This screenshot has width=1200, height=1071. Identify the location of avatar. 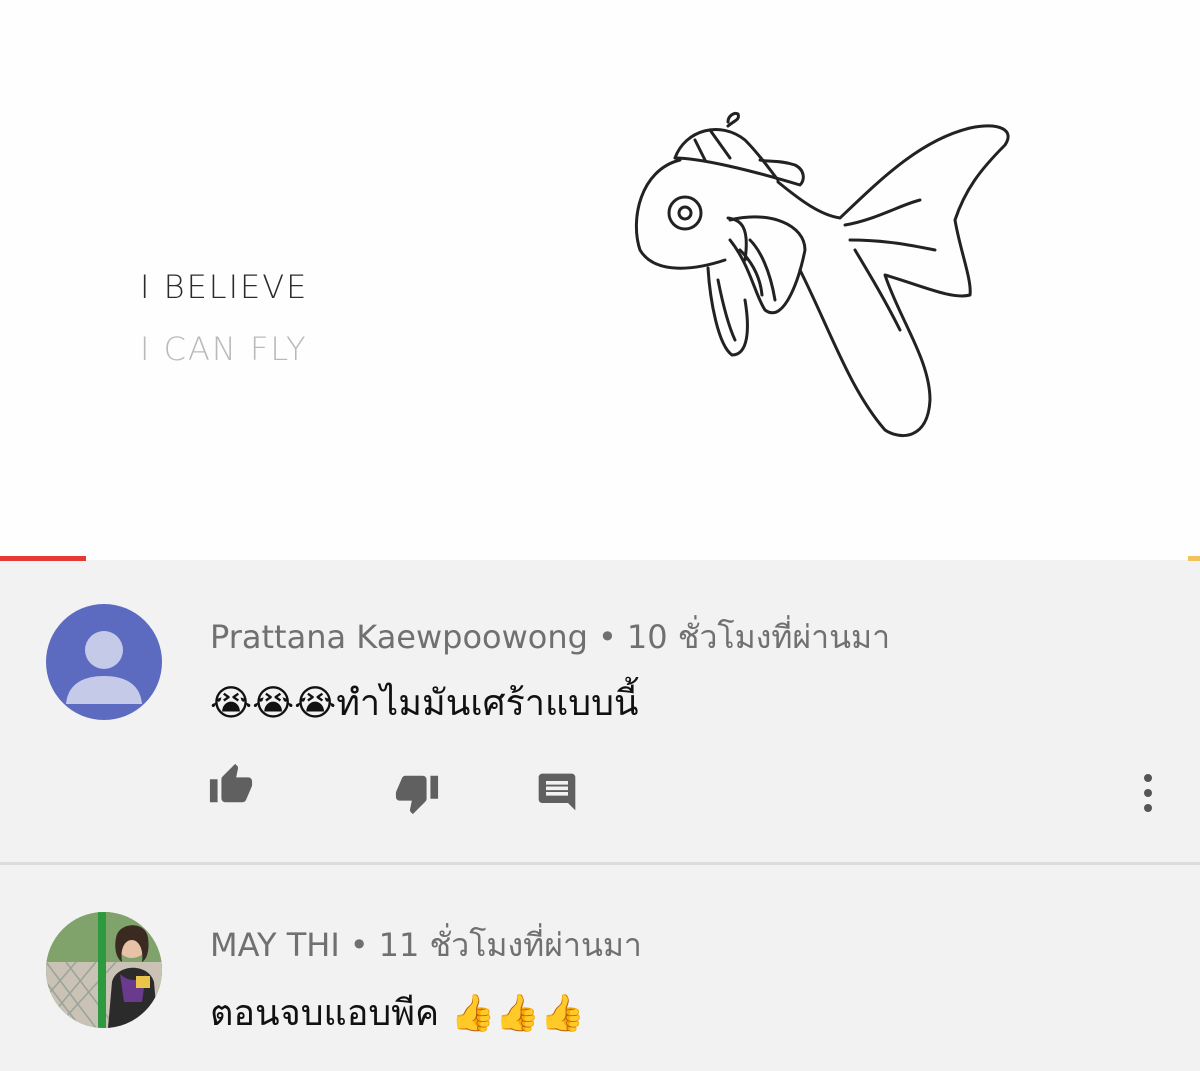
(104, 970).